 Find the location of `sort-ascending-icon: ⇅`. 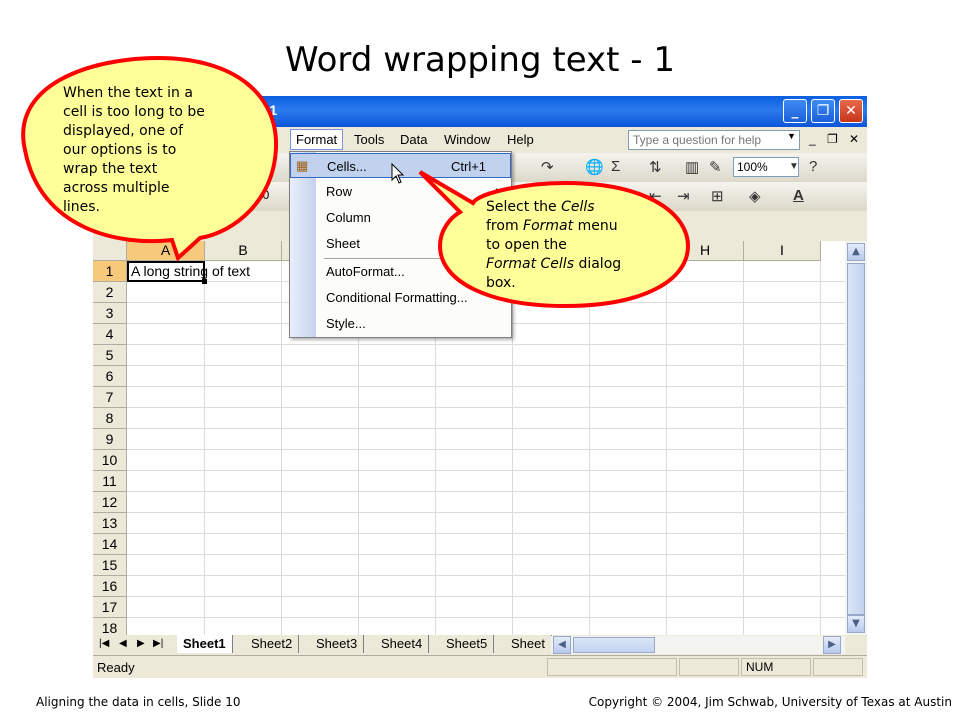

sort-ascending-icon: ⇅ is located at coordinates (655, 167).